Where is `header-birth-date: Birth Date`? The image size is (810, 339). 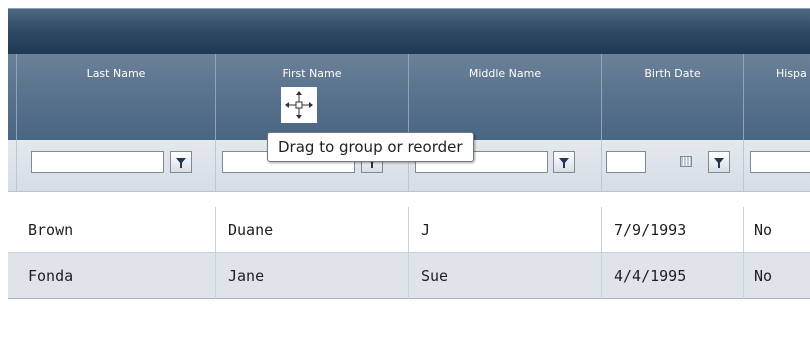 header-birth-date: Birth Date is located at coordinates (673, 97).